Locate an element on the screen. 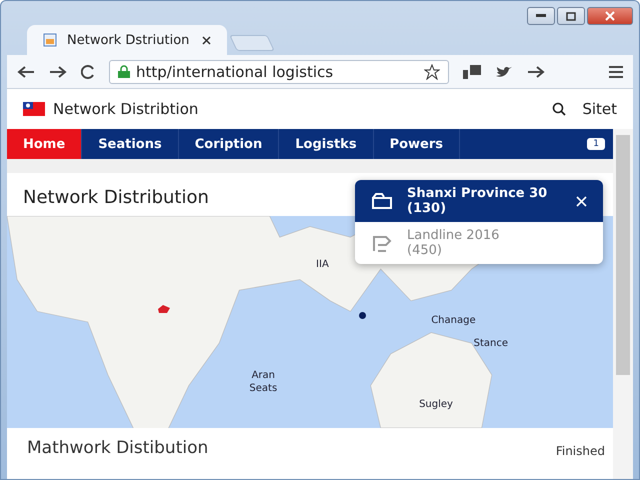  close-button is located at coordinates (610, 16).